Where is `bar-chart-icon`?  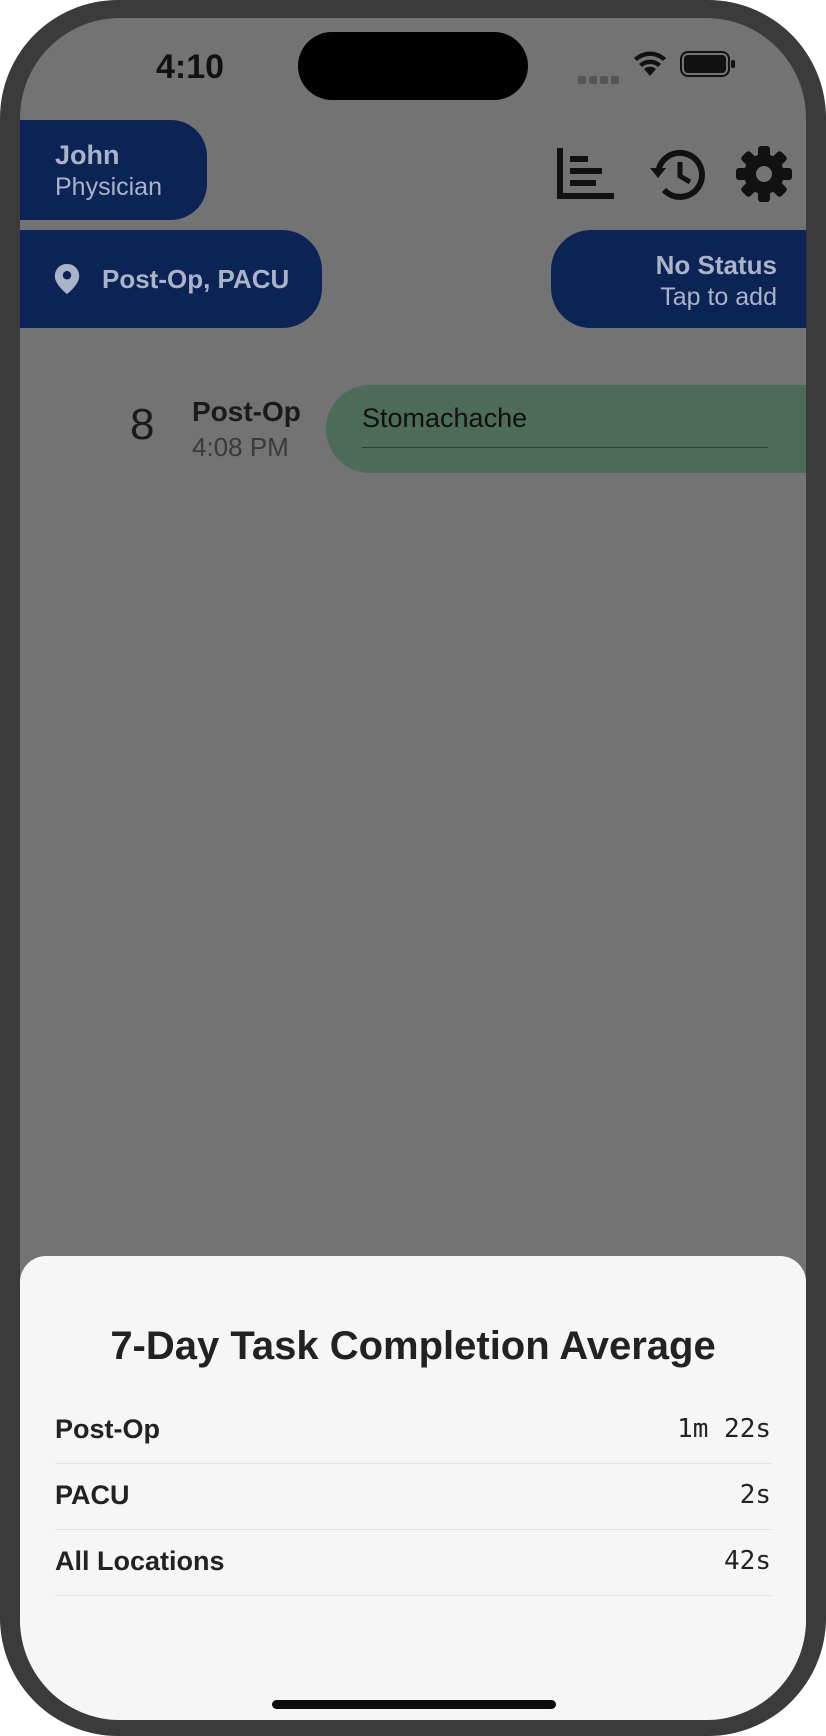 bar-chart-icon is located at coordinates (586, 174).